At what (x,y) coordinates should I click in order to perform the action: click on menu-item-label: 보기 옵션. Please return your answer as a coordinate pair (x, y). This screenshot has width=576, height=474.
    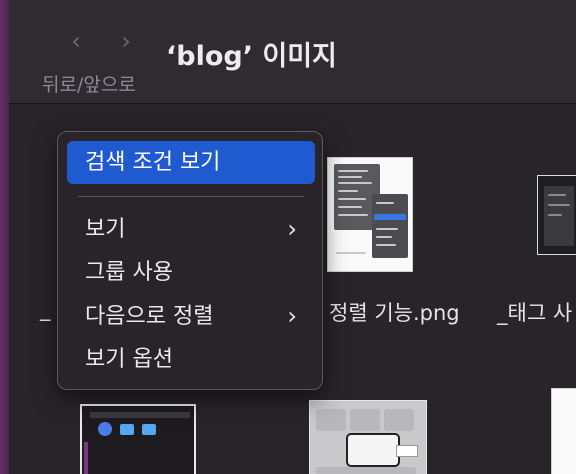
    Looking at the image, I should click on (129, 359).